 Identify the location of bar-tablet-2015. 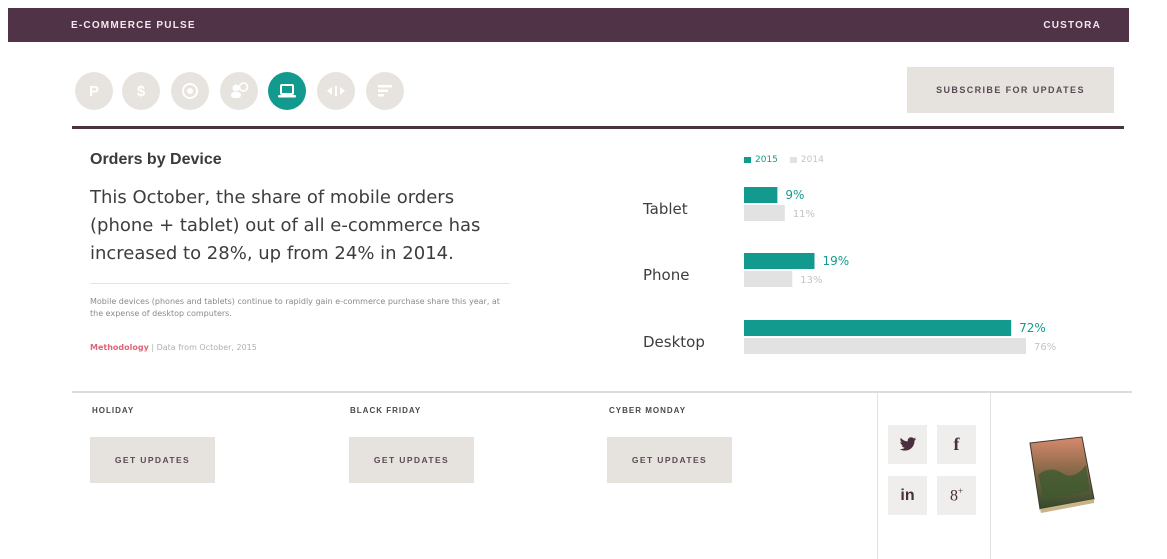
(761, 195).